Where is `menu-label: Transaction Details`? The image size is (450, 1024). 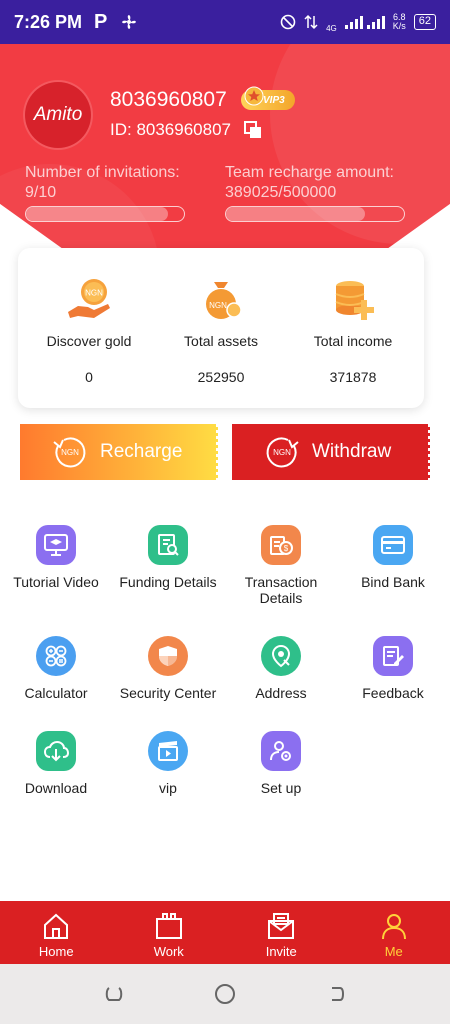 menu-label: Transaction Details is located at coordinates (281, 590).